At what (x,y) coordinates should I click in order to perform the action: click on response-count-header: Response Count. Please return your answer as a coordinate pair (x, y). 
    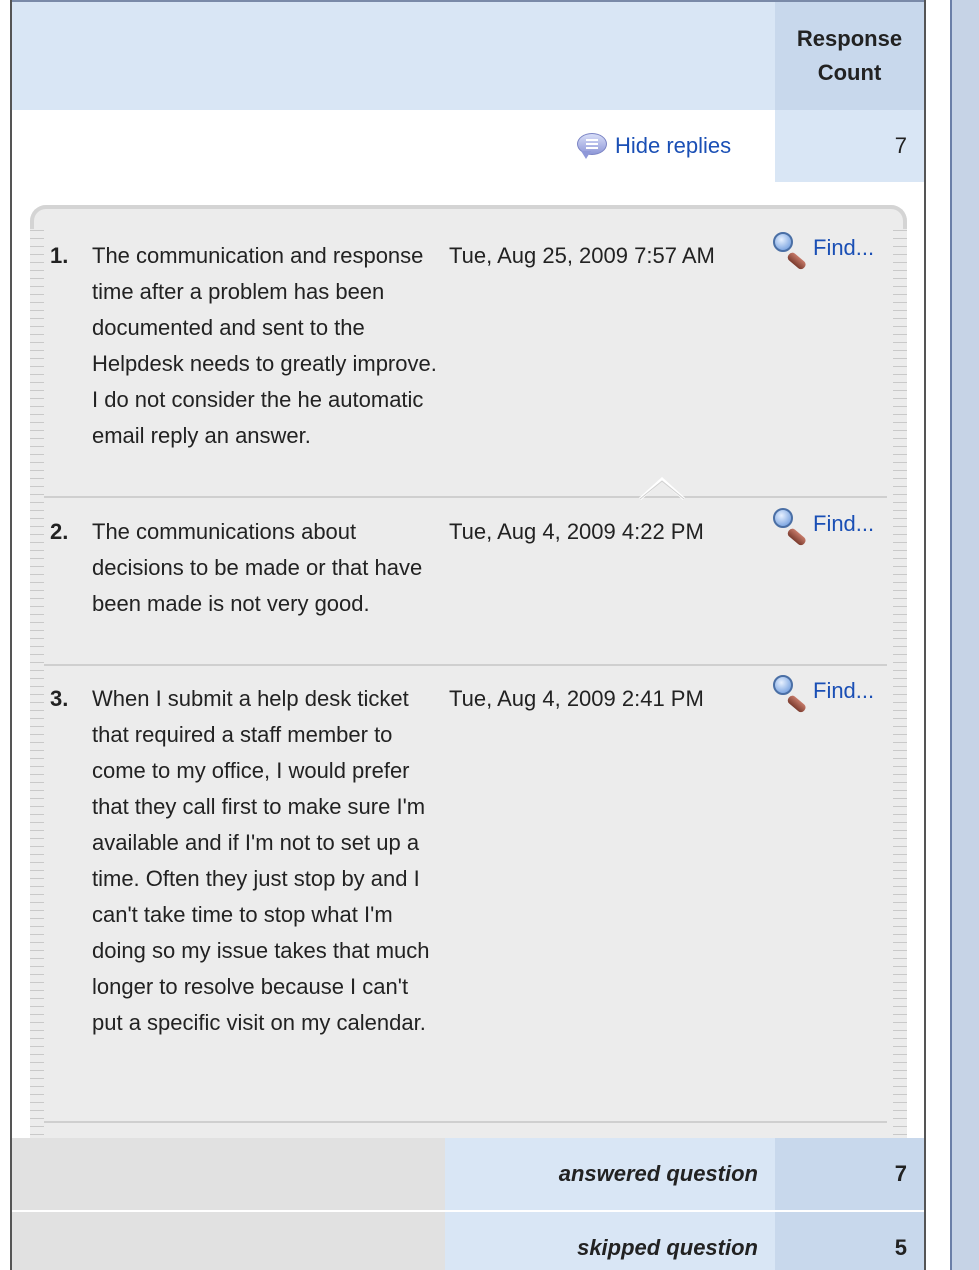
    Looking at the image, I should click on (849, 56).